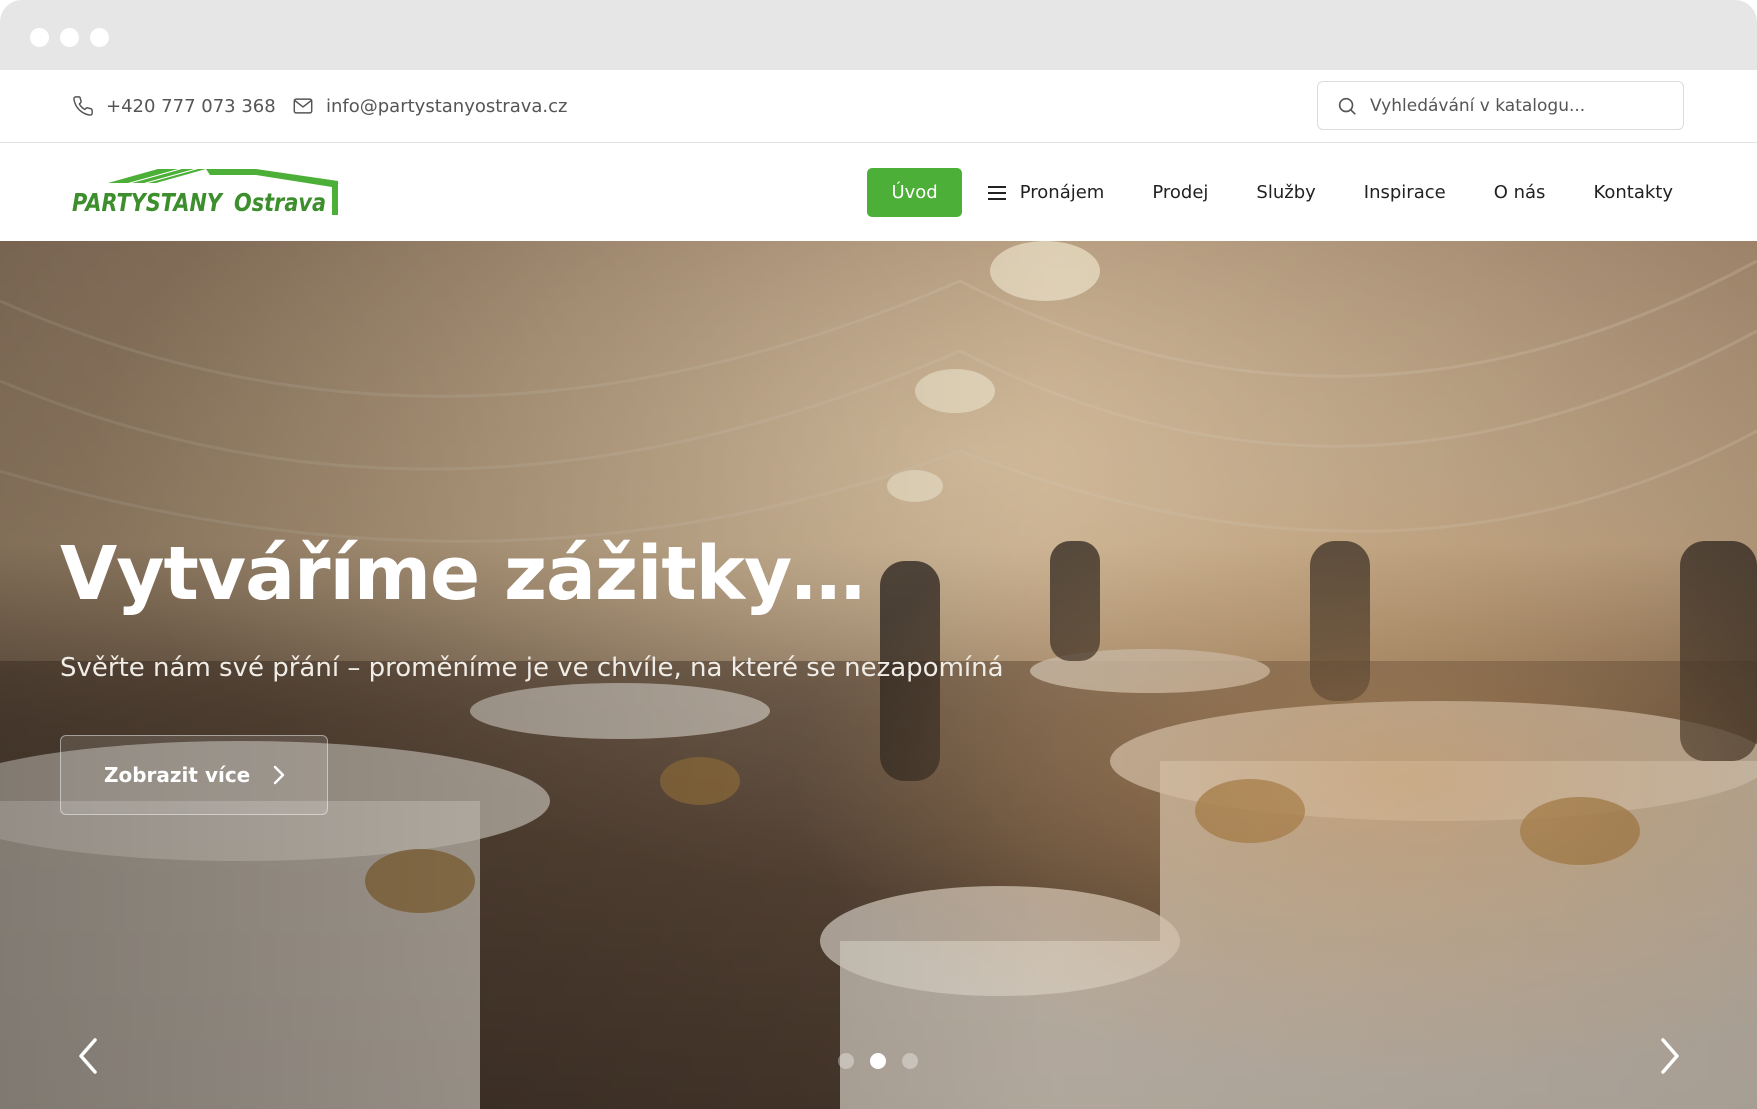 The height and width of the screenshot is (1109, 1757). What do you see at coordinates (1062, 192) in the screenshot?
I see `nav-item-pronajem-label: Pronájem` at bounding box center [1062, 192].